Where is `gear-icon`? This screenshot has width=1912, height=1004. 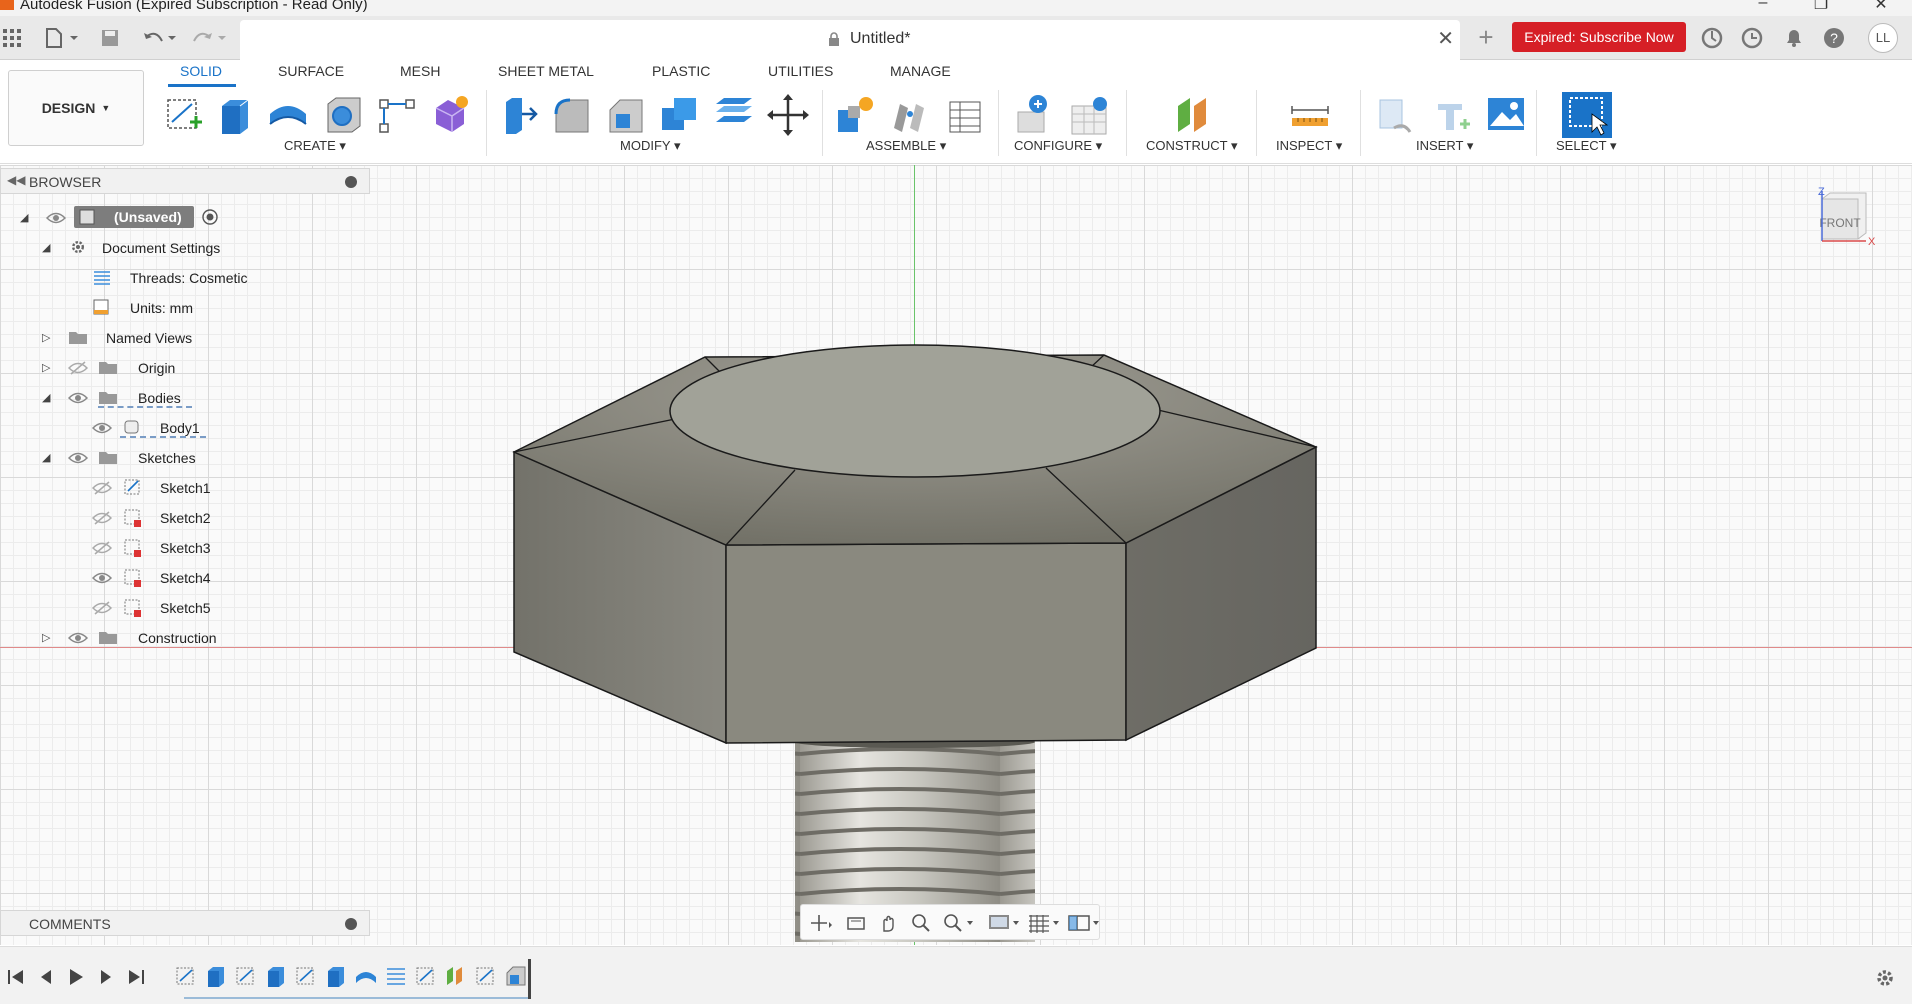
gear-icon is located at coordinates (78, 247).